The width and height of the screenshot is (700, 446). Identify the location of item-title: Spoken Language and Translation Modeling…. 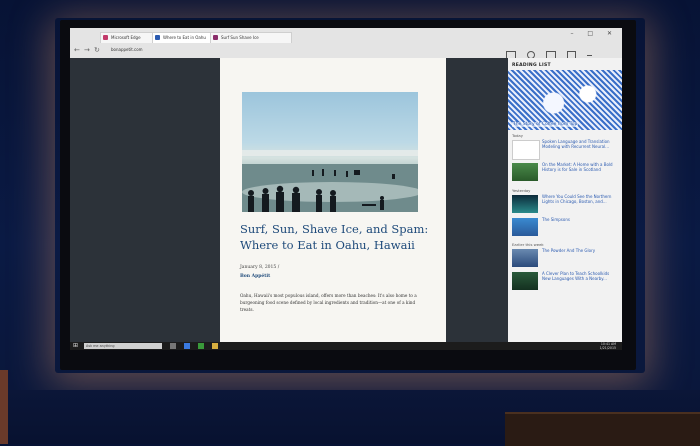
(576, 144).